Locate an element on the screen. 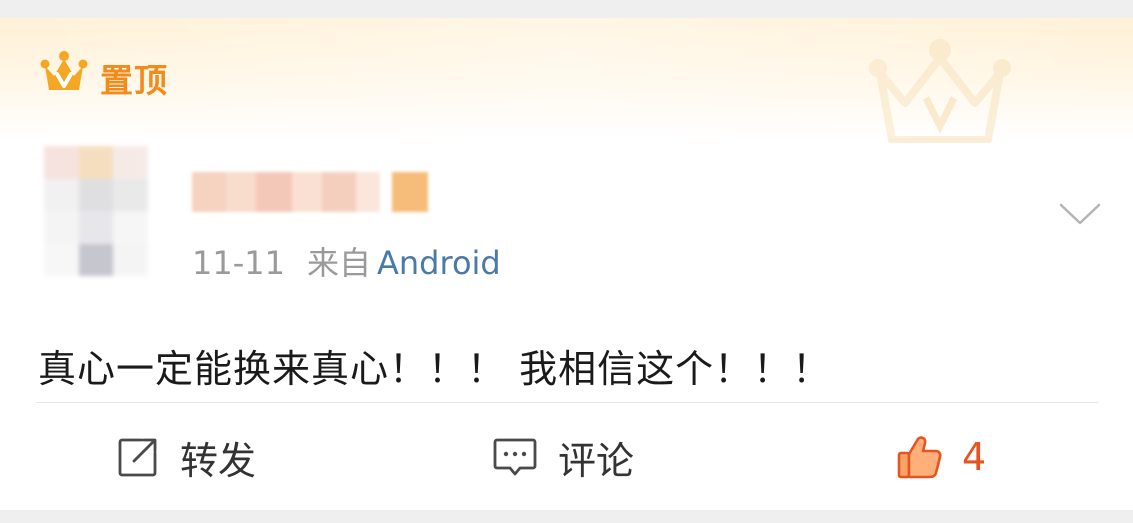 The image size is (1133, 523). crown-watermark-icon is located at coordinates (940, 91).